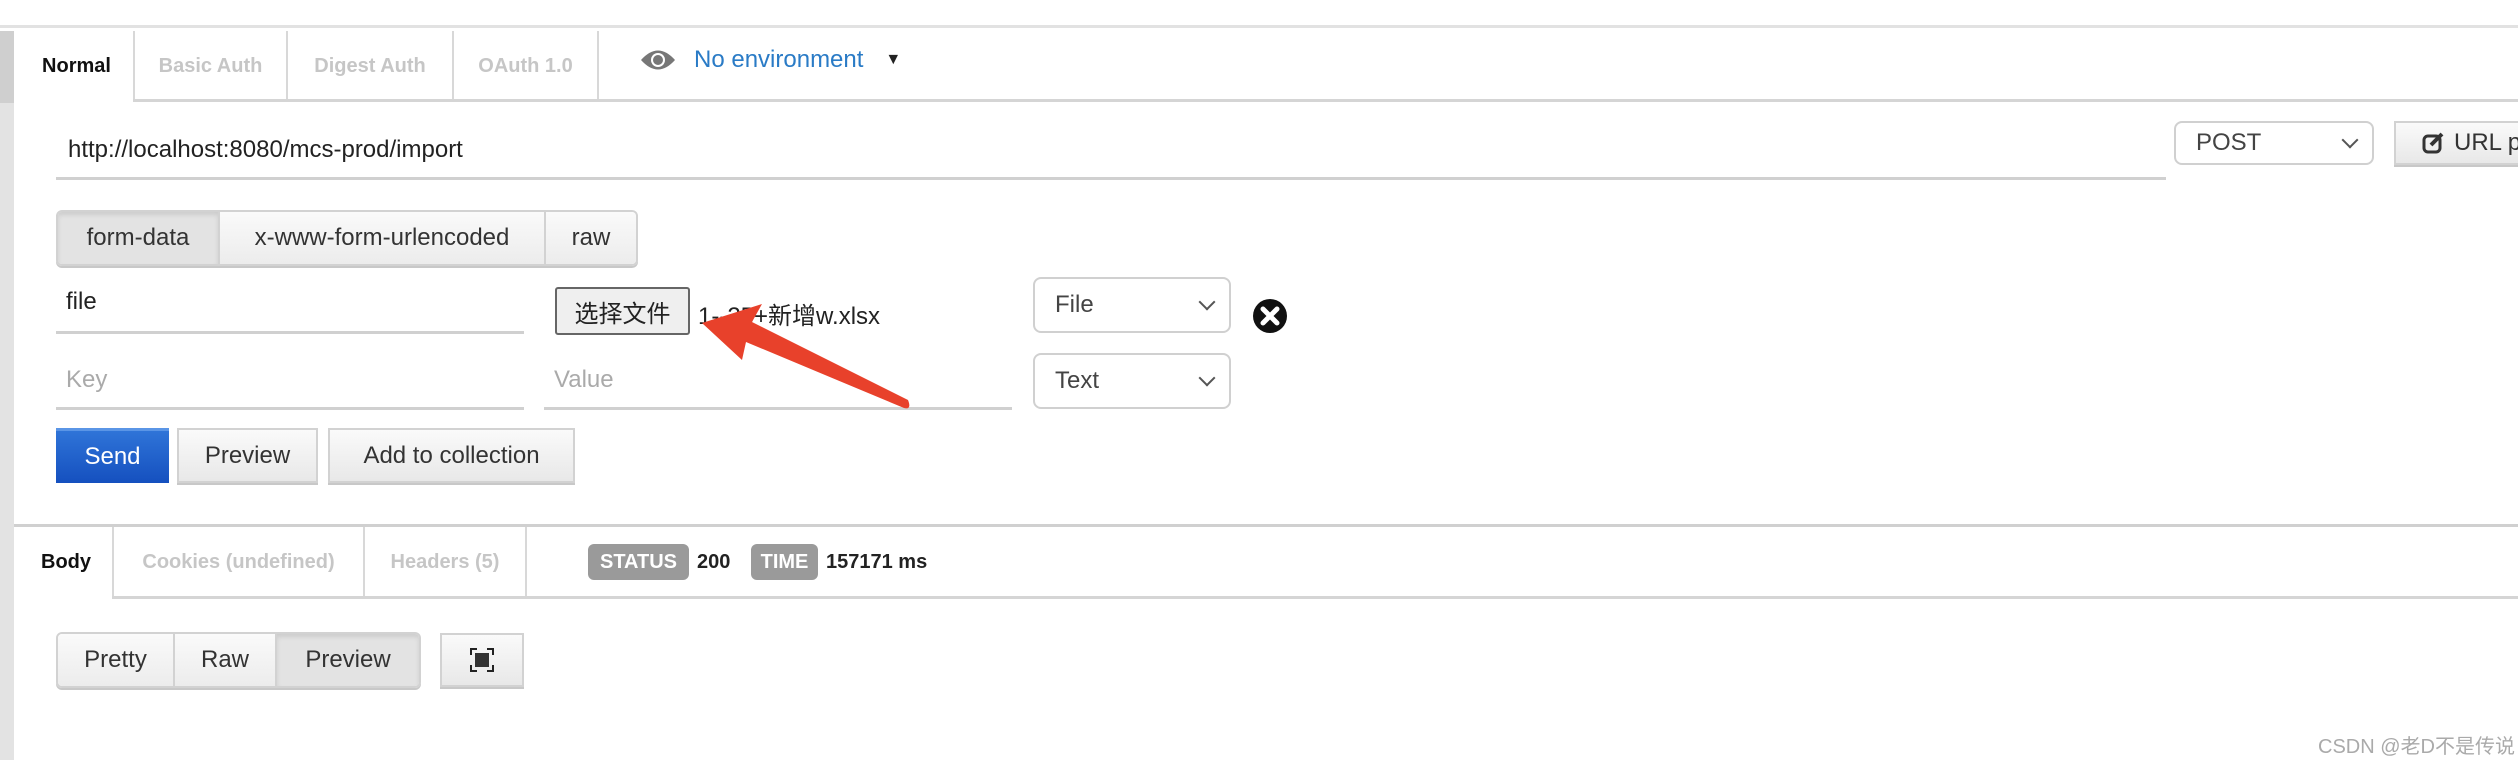 The height and width of the screenshot is (760, 2518). I want to click on row-type-select: File, so click(1132, 305).